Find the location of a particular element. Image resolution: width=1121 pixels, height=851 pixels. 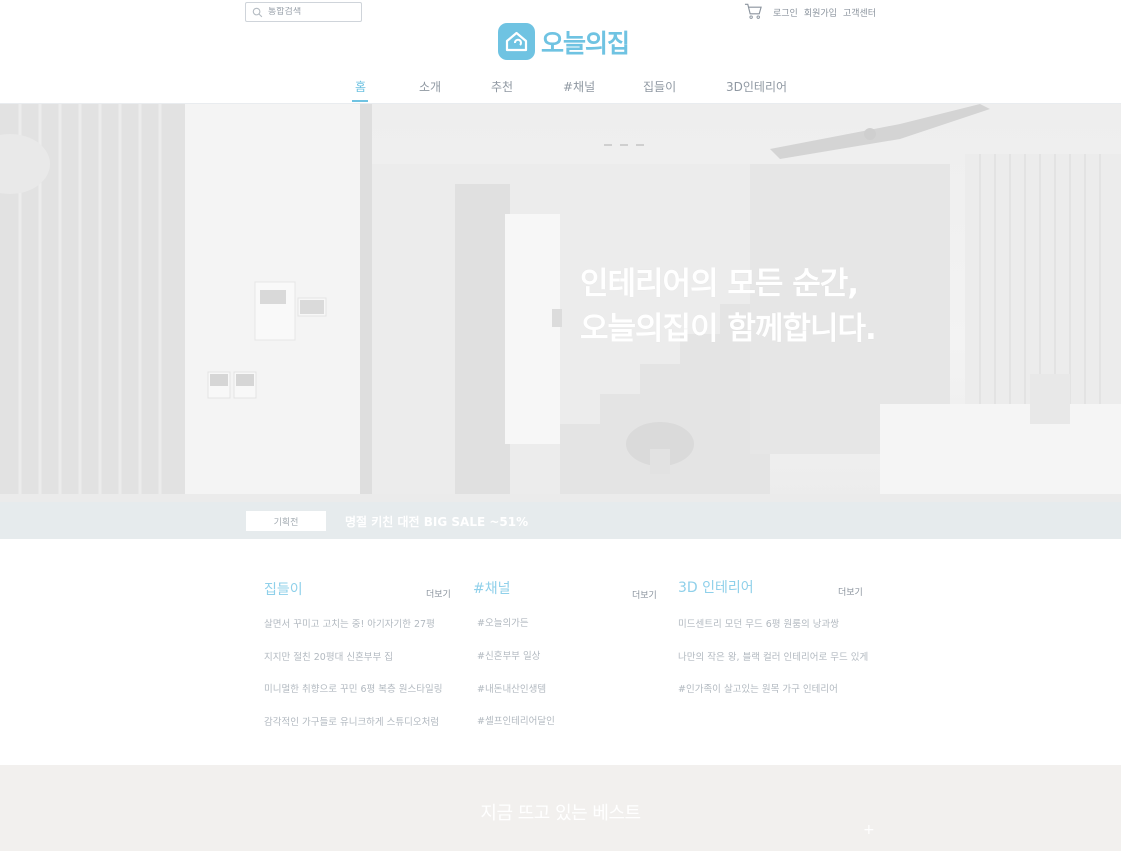

signup-link: 회원가입 is located at coordinates (820, 12).